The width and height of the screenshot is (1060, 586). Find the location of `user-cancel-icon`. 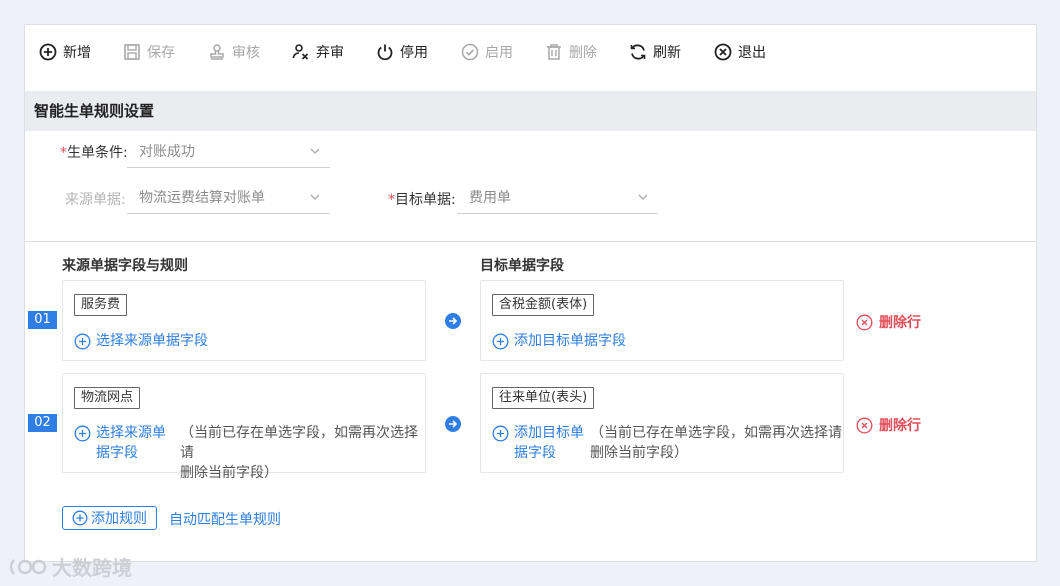

user-cancel-icon is located at coordinates (300, 52).